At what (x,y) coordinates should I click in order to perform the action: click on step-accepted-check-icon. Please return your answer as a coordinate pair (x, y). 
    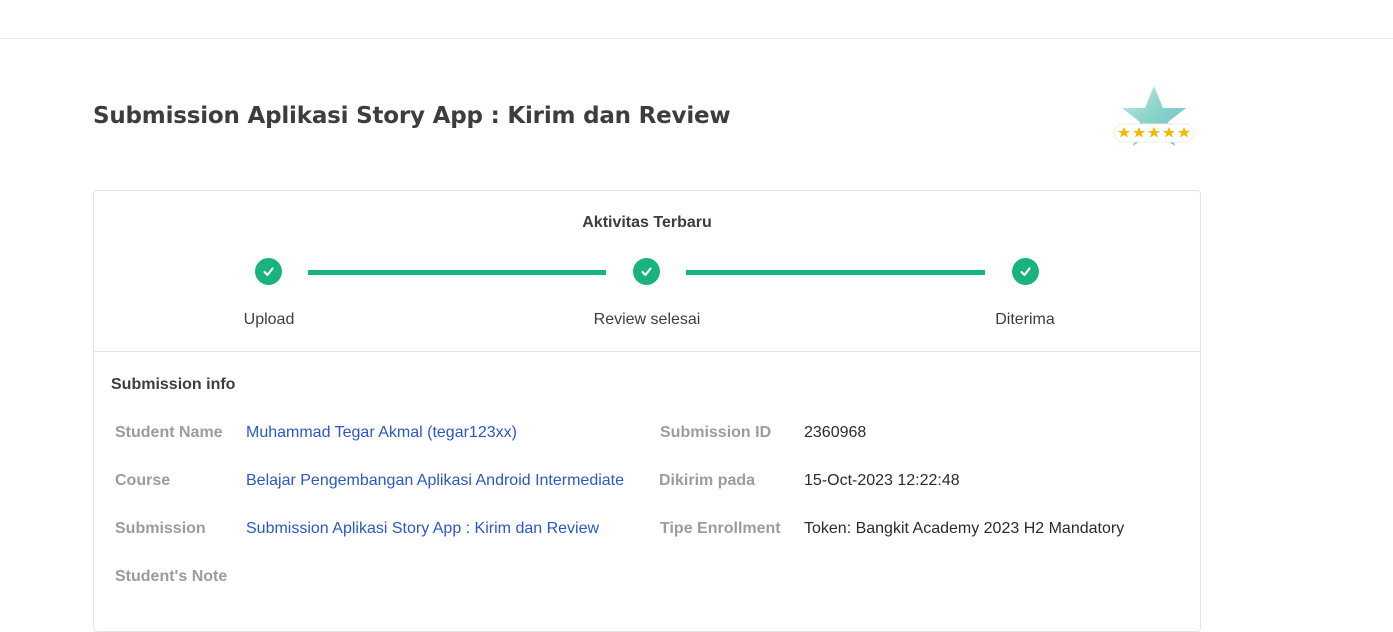
    Looking at the image, I should click on (1025, 271).